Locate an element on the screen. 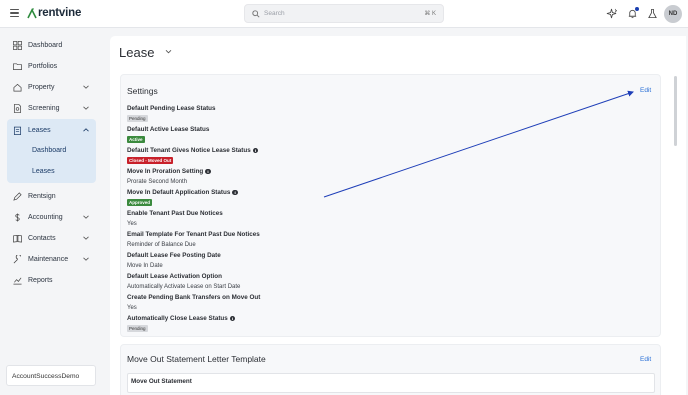 The width and height of the screenshot is (688, 395). grid-icon is located at coordinates (17, 45).